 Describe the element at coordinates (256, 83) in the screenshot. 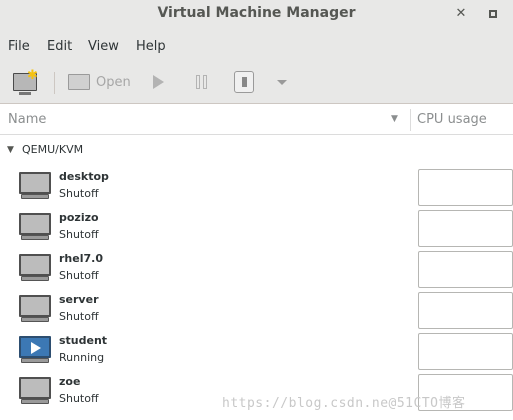

I see `toolbar: ✱ Open` at that location.